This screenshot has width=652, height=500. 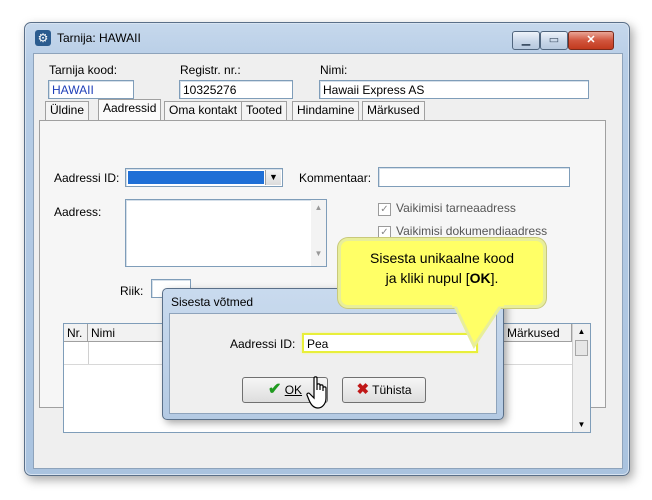 What do you see at coordinates (87, 178) in the screenshot?
I see `address-id-label: Aadressi ID:` at bounding box center [87, 178].